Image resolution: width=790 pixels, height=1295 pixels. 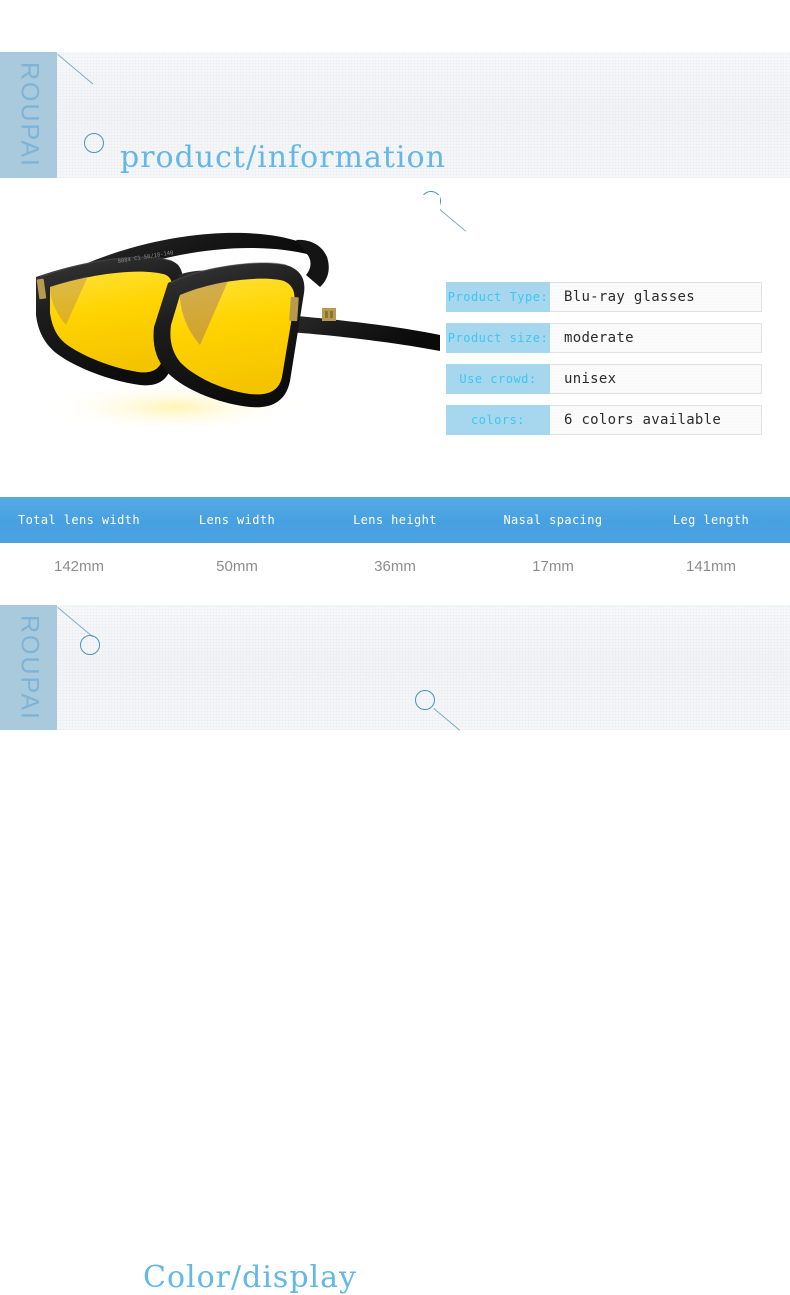 What do you see at coordinates (250, 1277) in the screenshot?
I see `page-title-color-display: Color/display` at bounding box center [250, 1277].